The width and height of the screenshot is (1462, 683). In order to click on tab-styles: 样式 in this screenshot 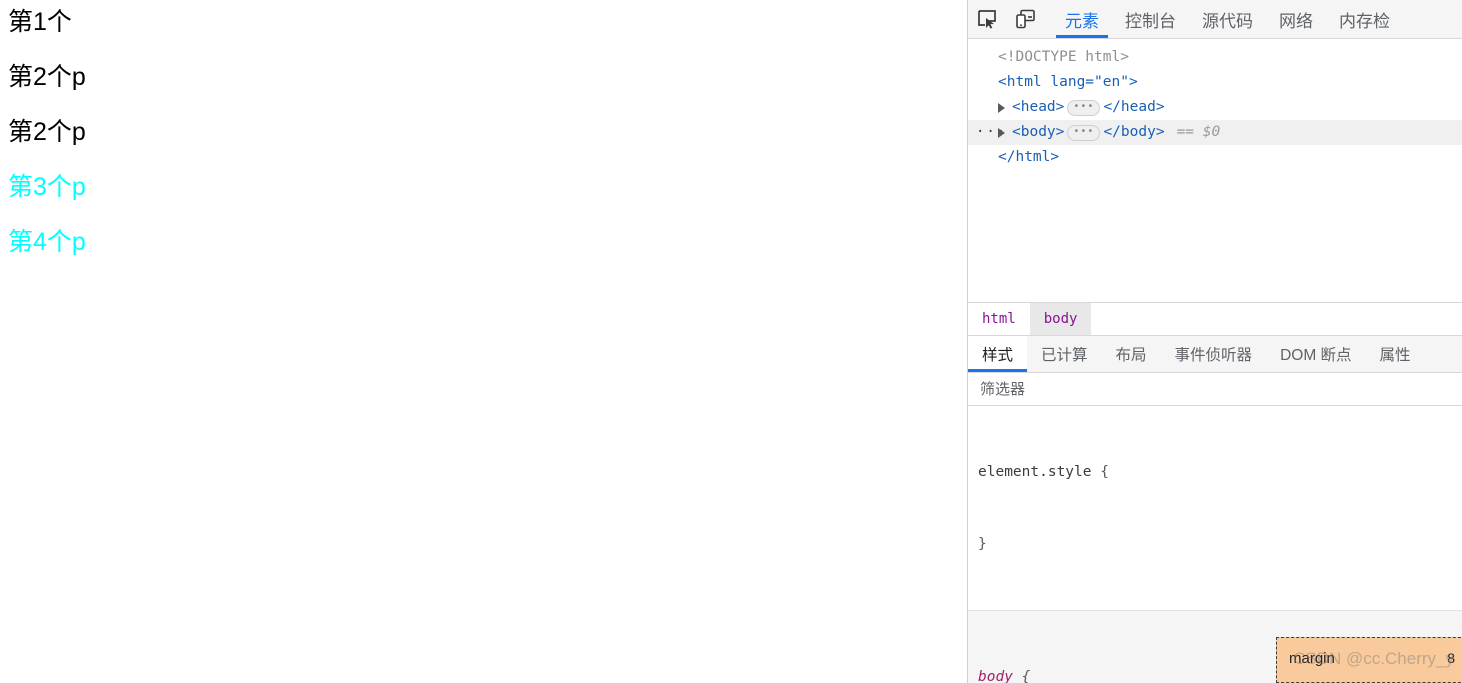, I will do `click(998, 354)`.